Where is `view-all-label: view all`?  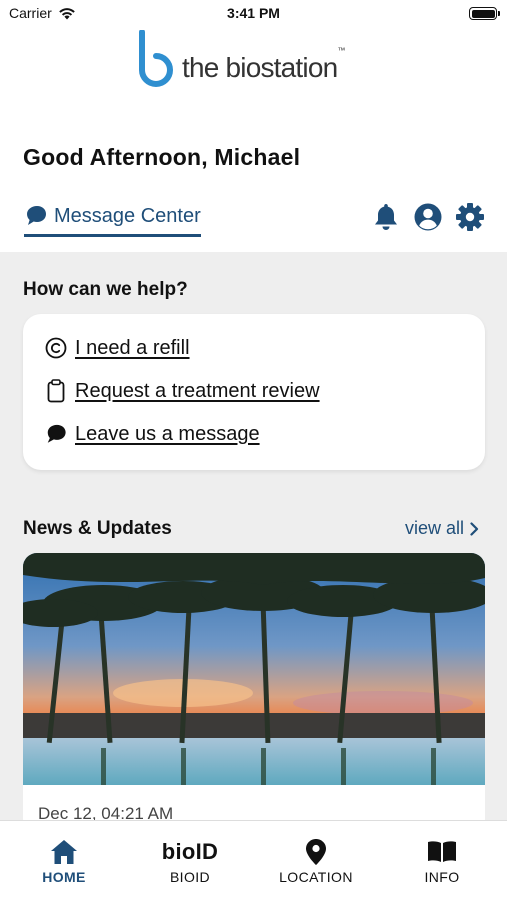 view-all-label: view all is located at coordinates (434, 528).